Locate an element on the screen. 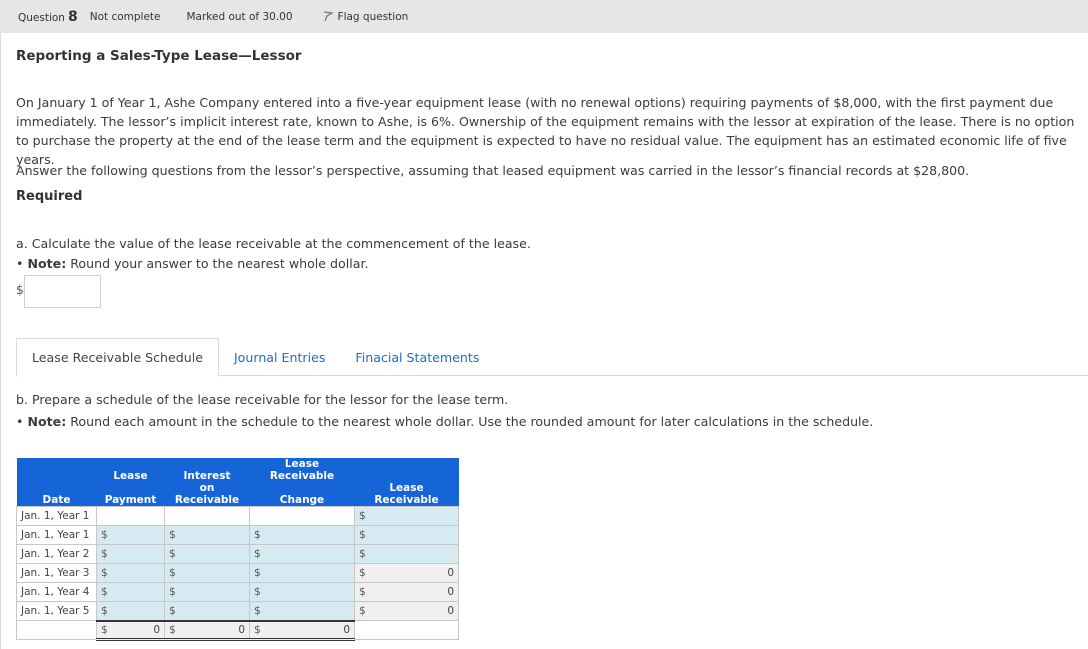  header-lease-receivable-change: Change is located at coordinates (302, 494).